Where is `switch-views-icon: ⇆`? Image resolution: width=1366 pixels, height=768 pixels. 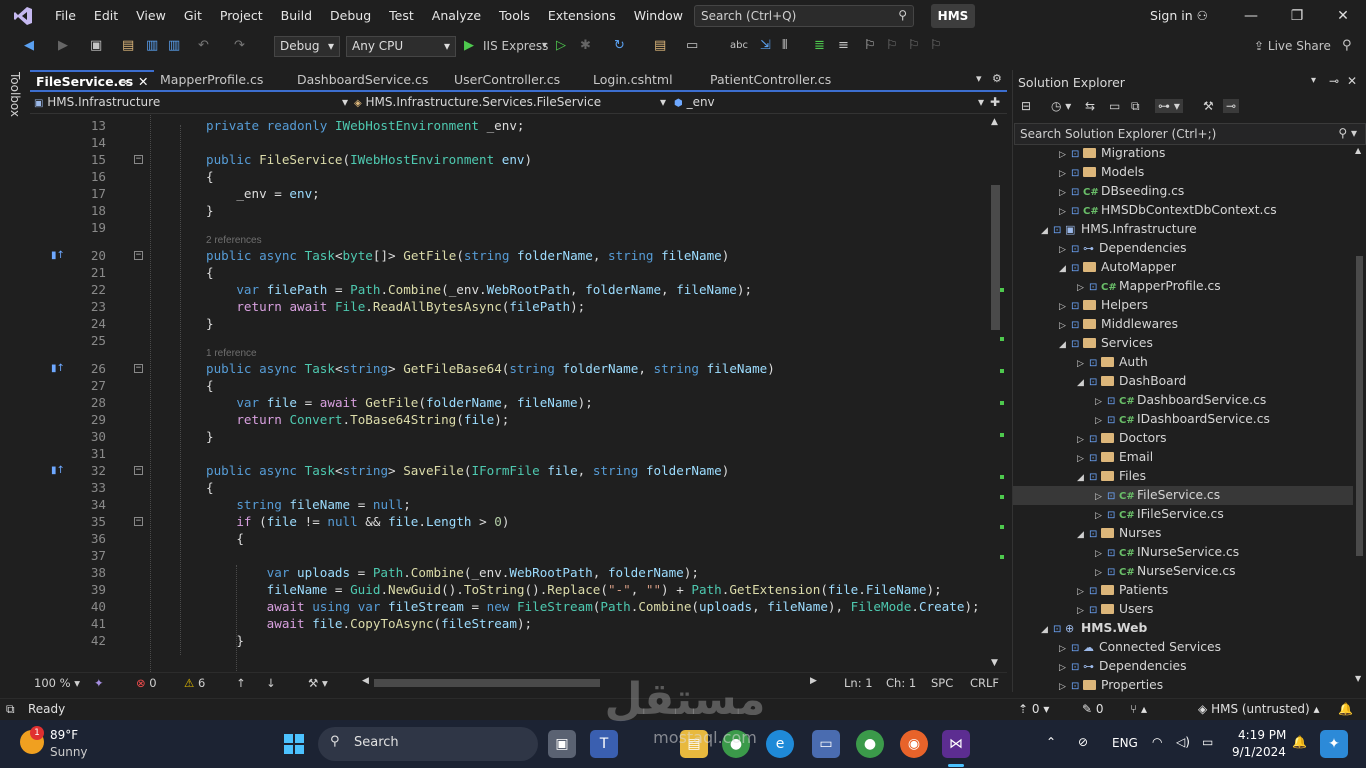
switch-views-icon: ⇆ is located at coordinates (1090, 106).